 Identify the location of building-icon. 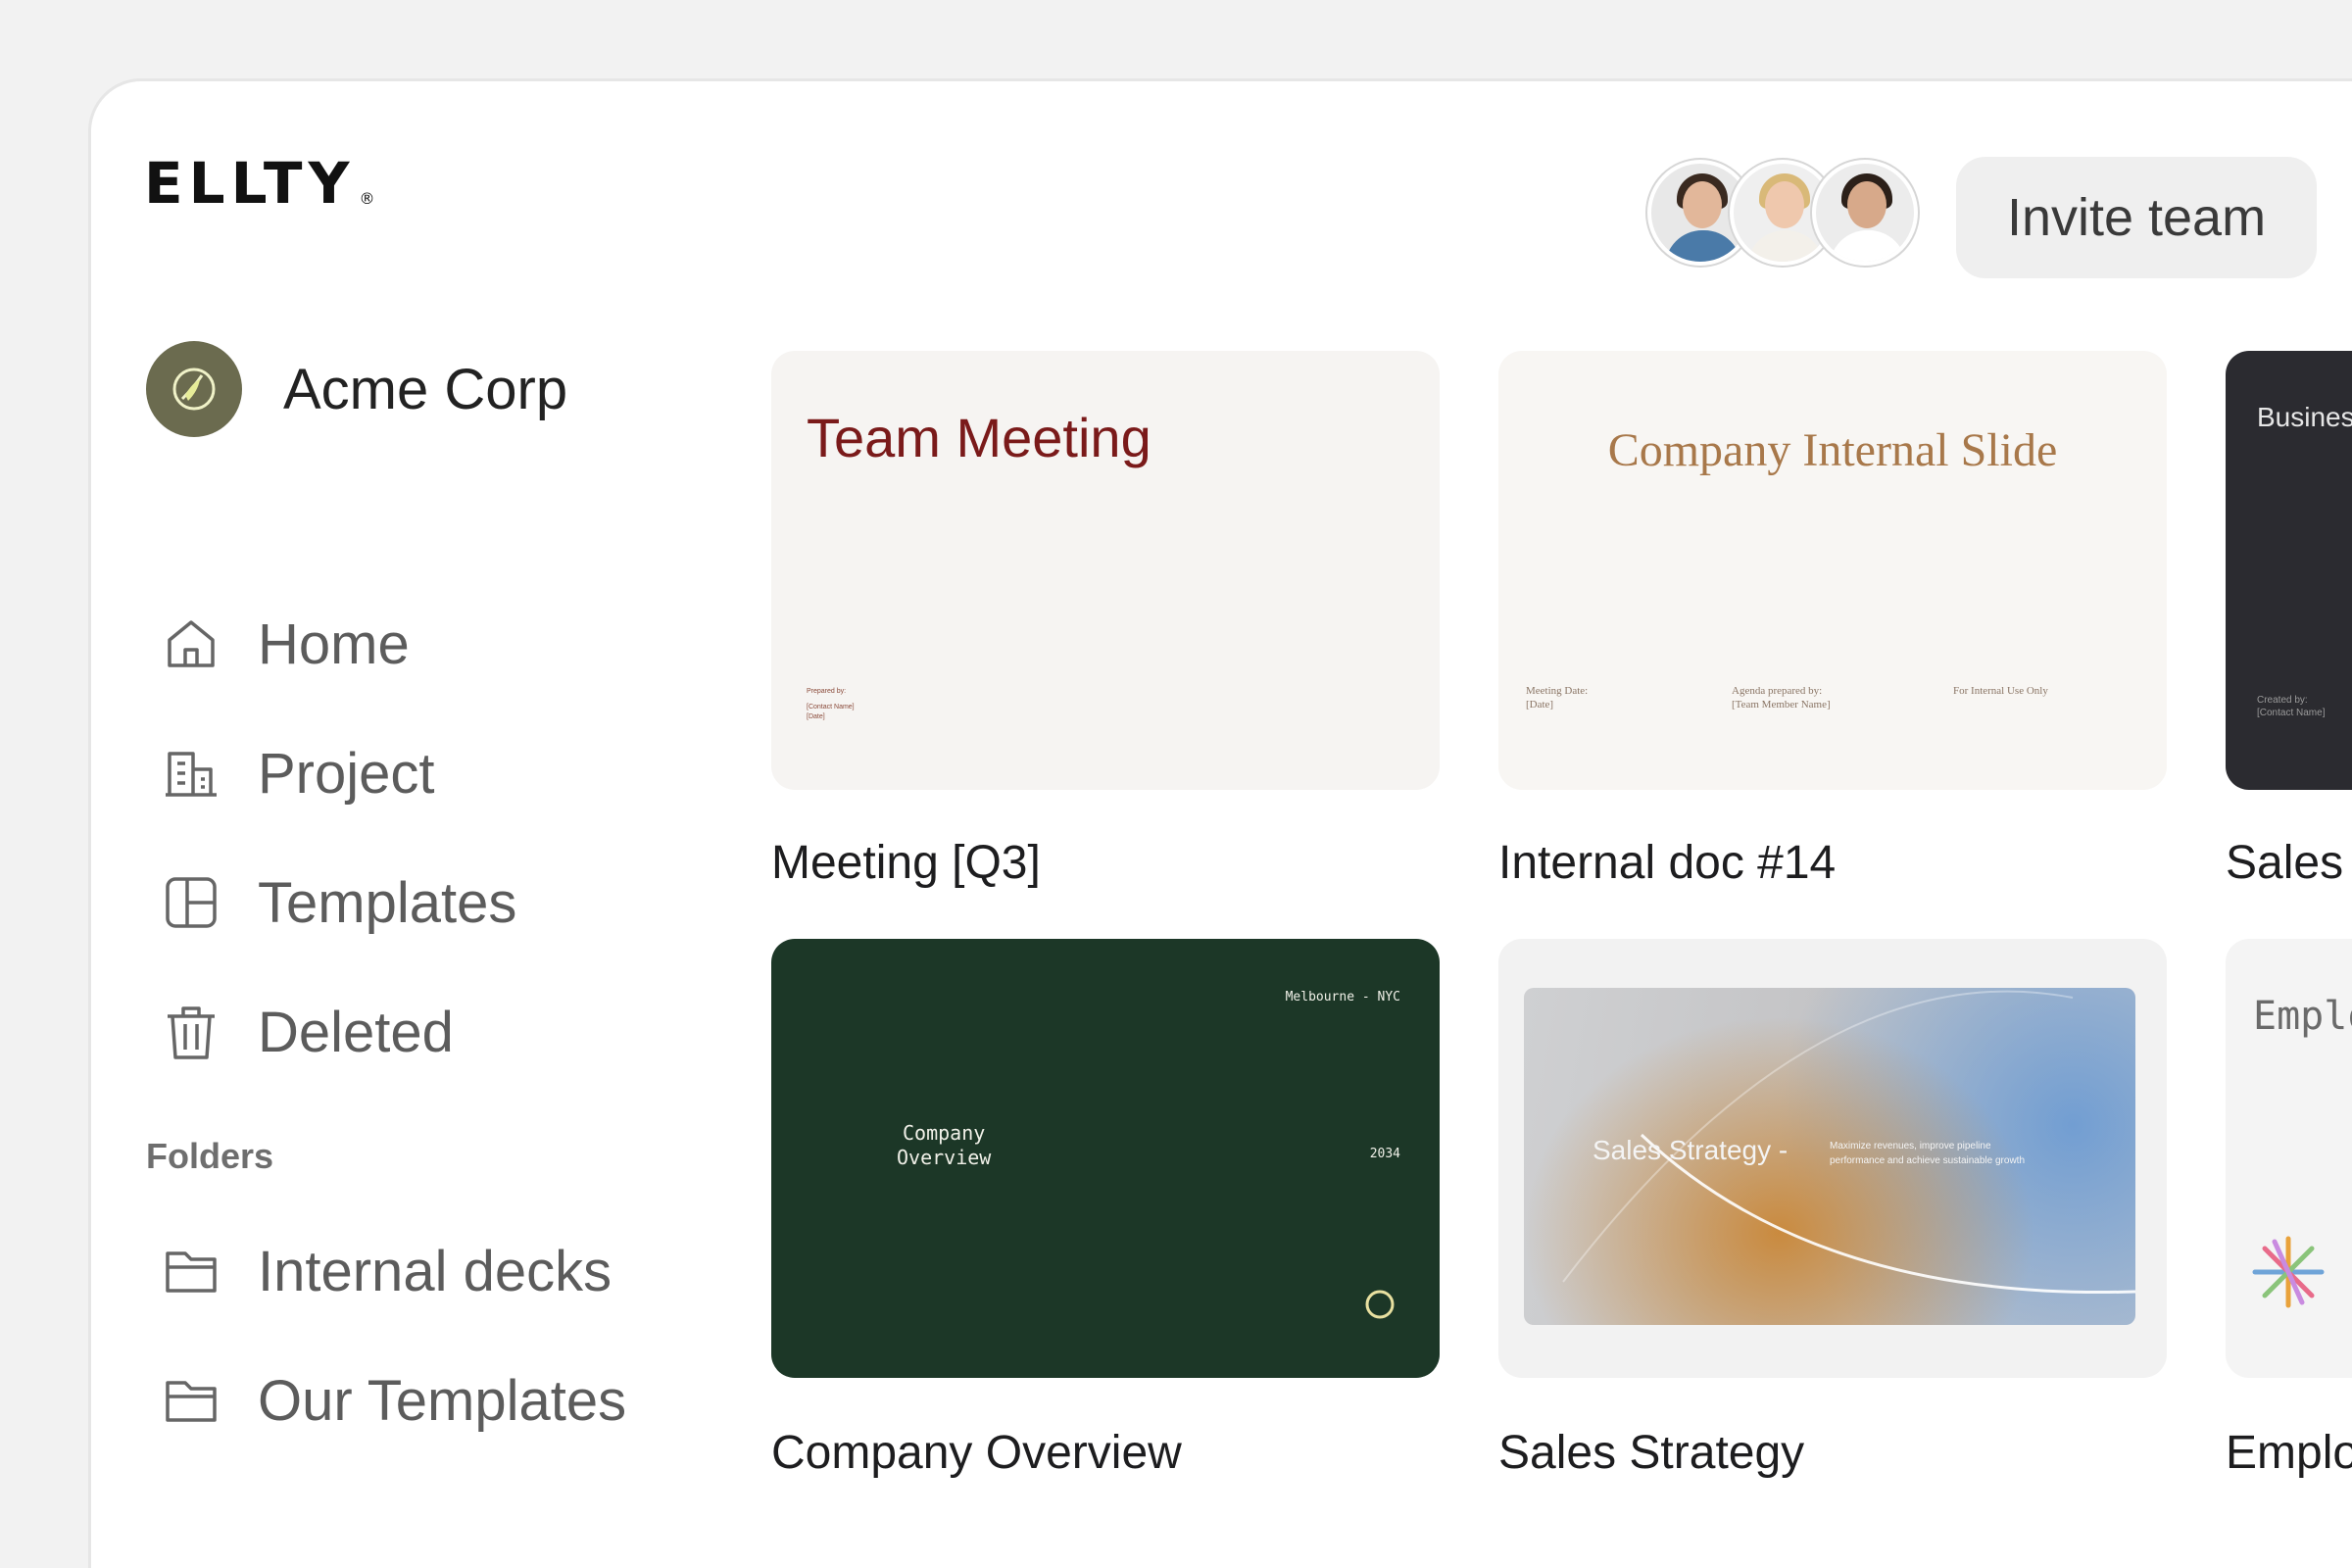
(191, 774).